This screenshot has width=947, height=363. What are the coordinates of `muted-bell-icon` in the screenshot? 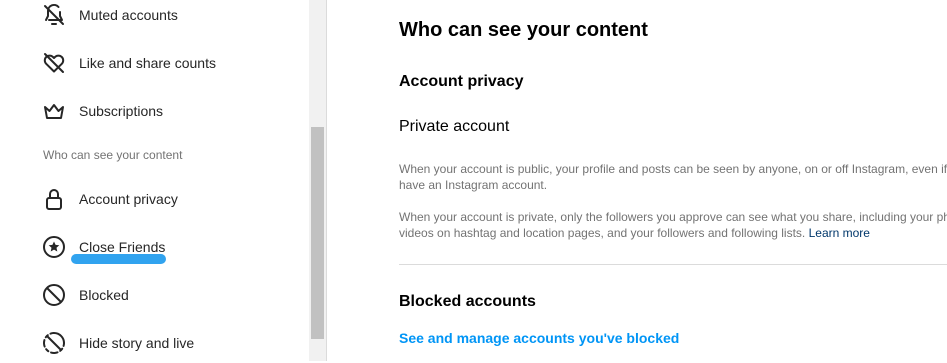 It's located at (54, 15).